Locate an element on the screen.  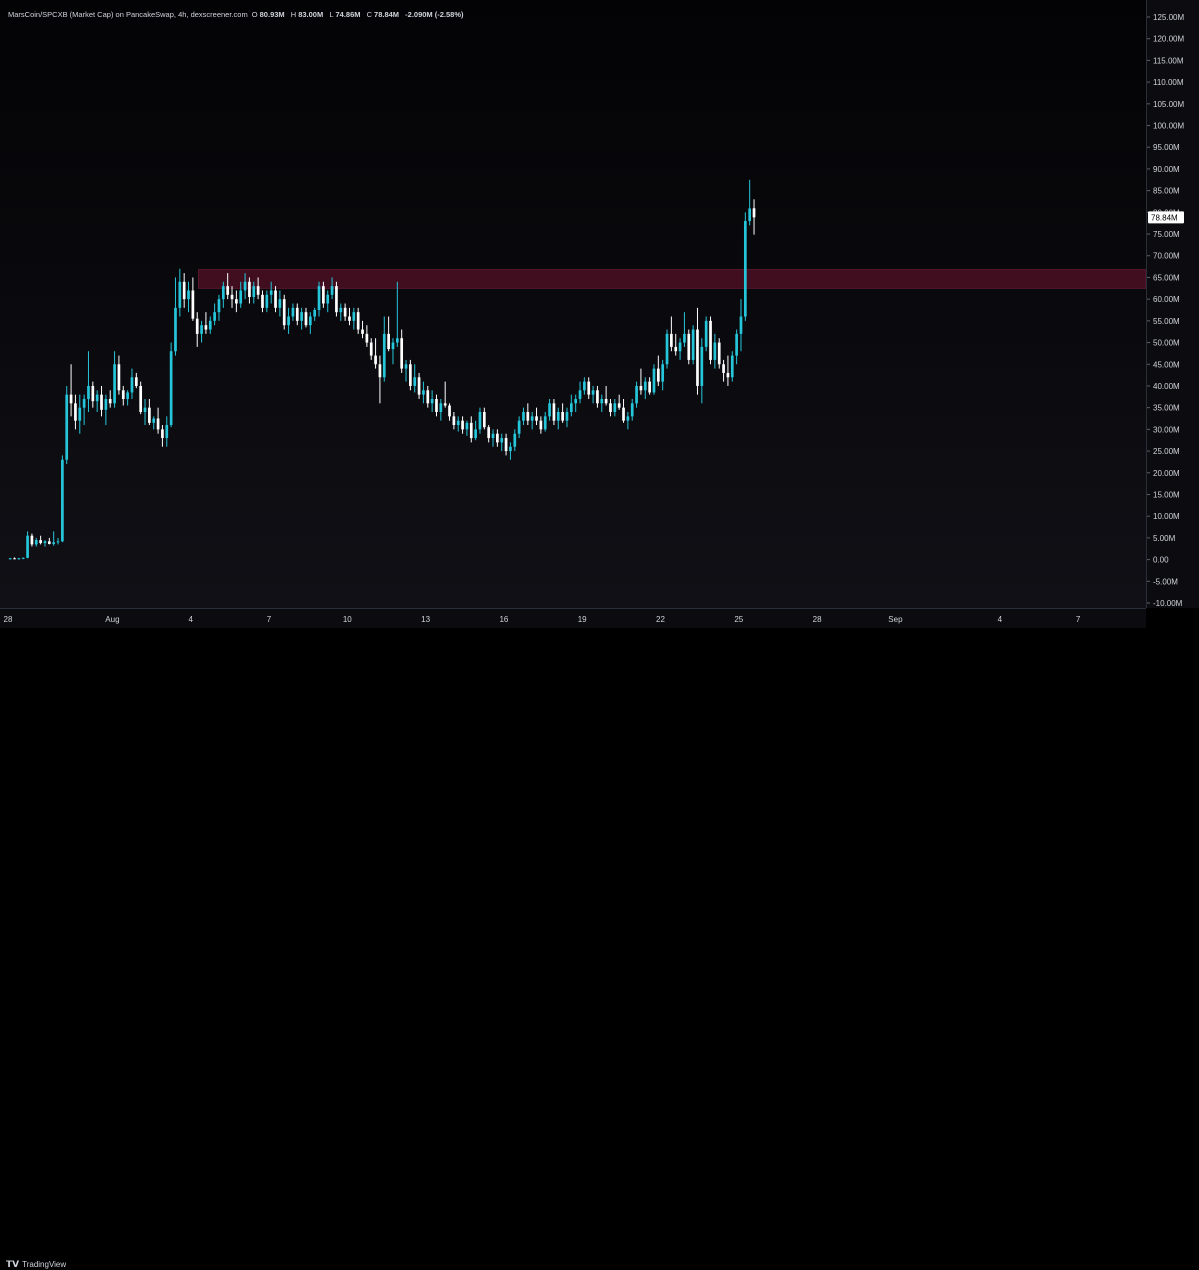
tradingview-logo: 𝗧𝗩 TradingView is located at coordinates (36, 1264).